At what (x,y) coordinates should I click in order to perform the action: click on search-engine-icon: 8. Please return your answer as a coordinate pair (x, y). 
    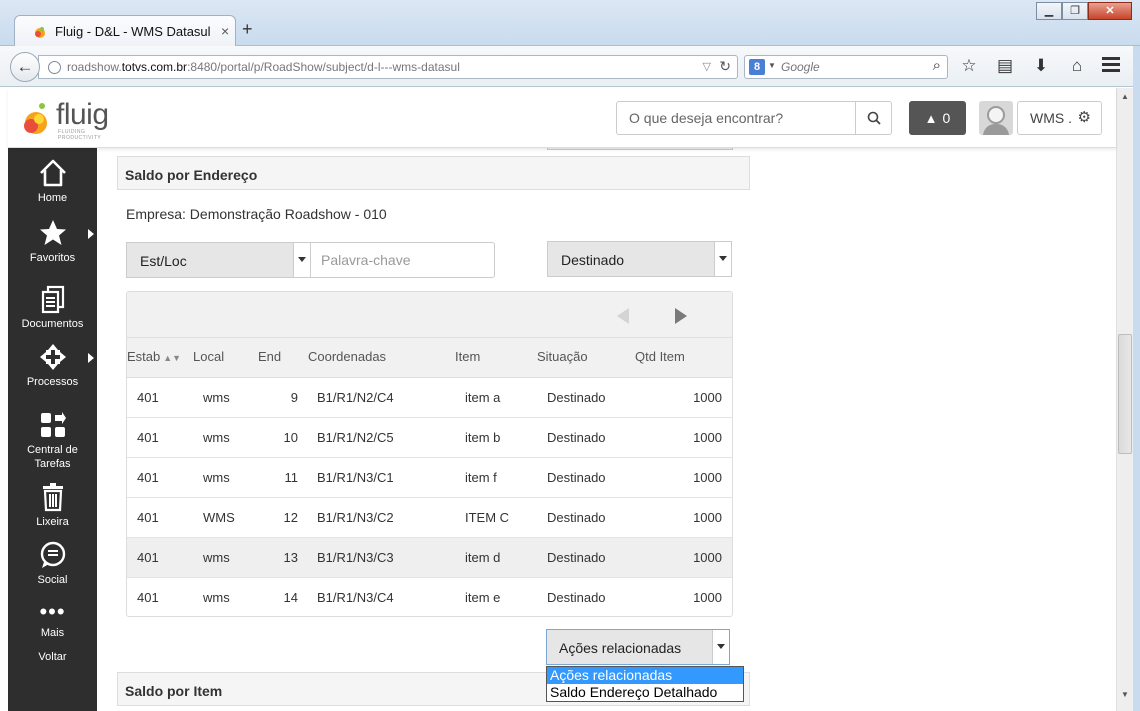
    Looking at the image, I should click on (757, 67).